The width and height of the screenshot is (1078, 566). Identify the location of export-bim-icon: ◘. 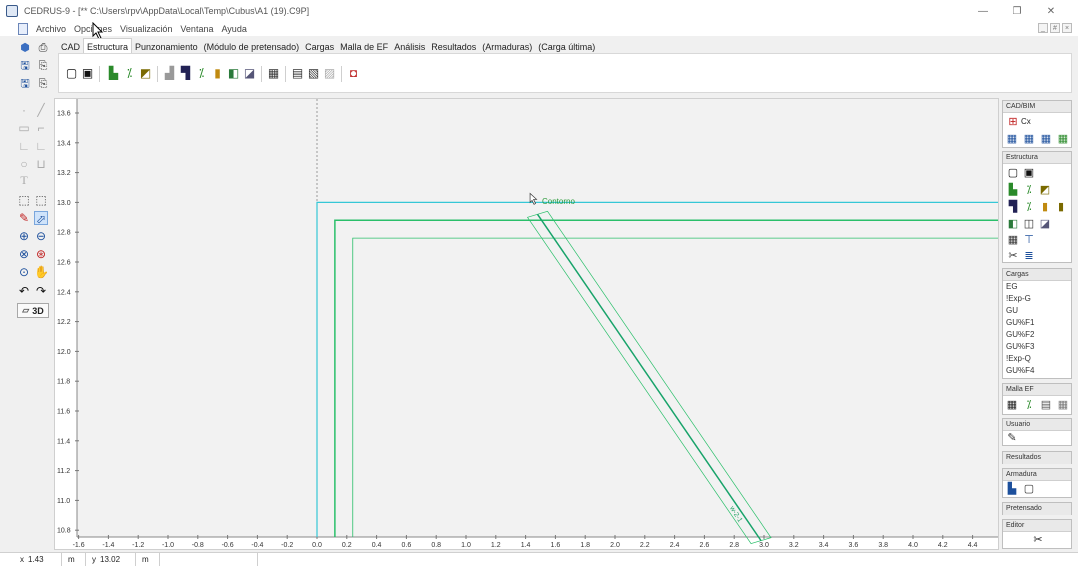
(353, 73).